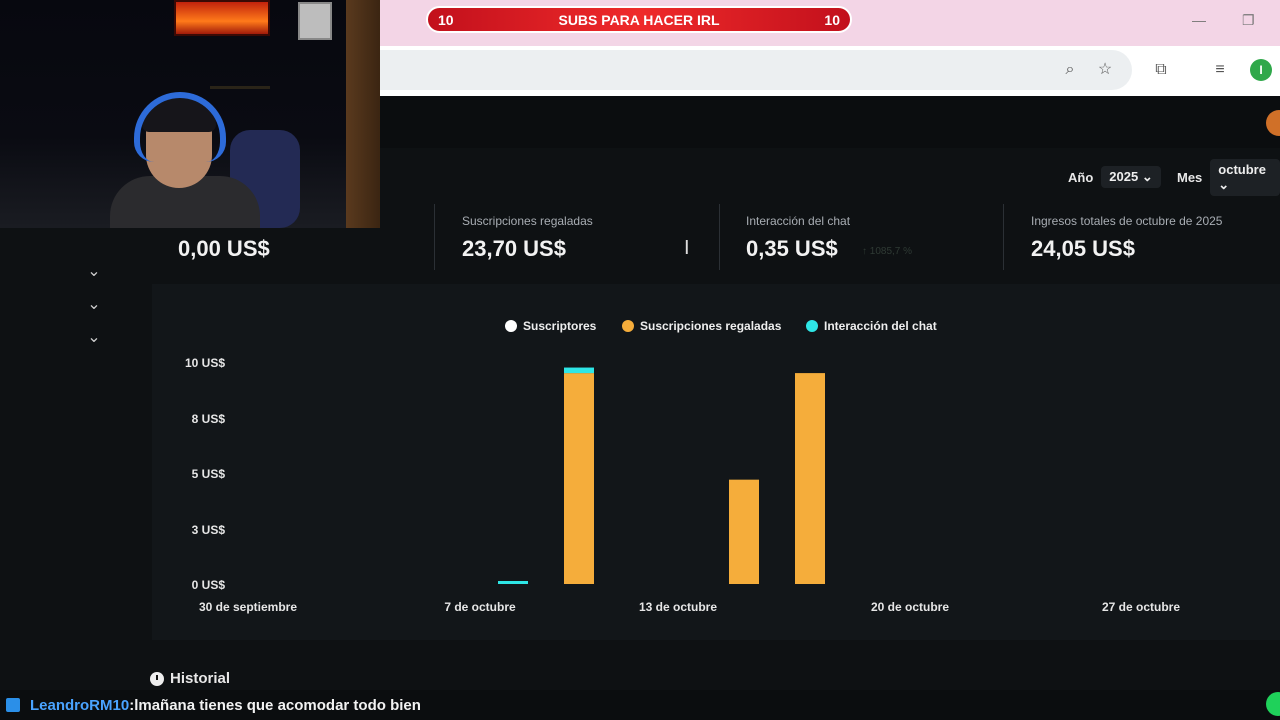 Image resolution: width=1280 pixels, height=720 pixels. What do you see at coordinates (209, 474) in the screenshot?
I see `y-tick-label: 5 US$` at bounding box center [209, 474].